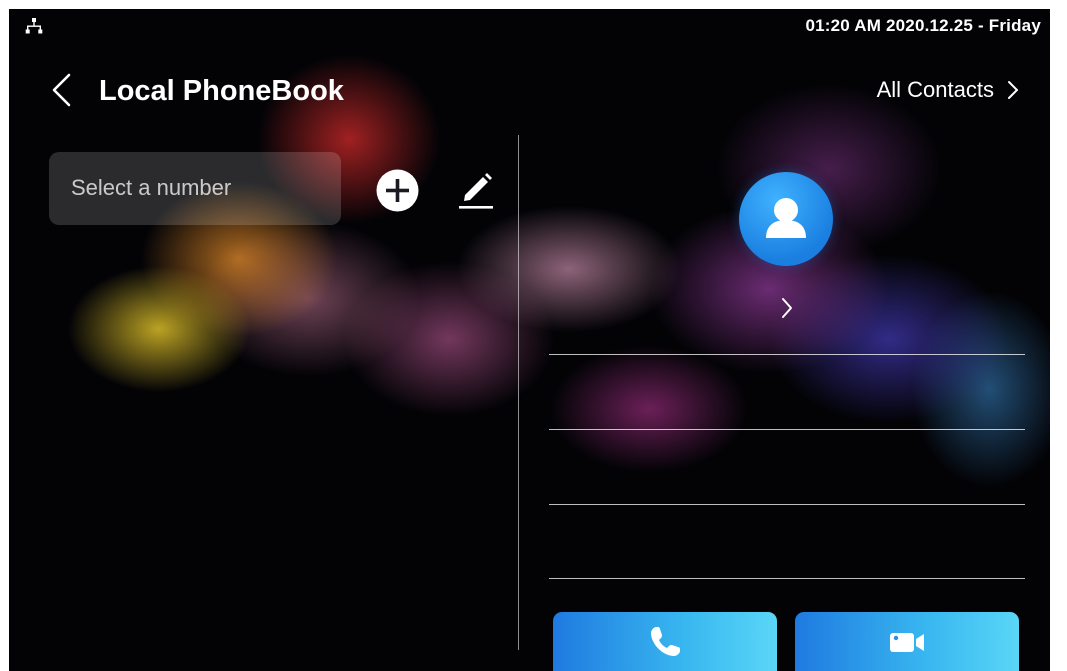  What do you see at coordinates (935, 89) in the screenshot?
I see `all-contacts-label: All Contacts` at bounding box center [935, 89].